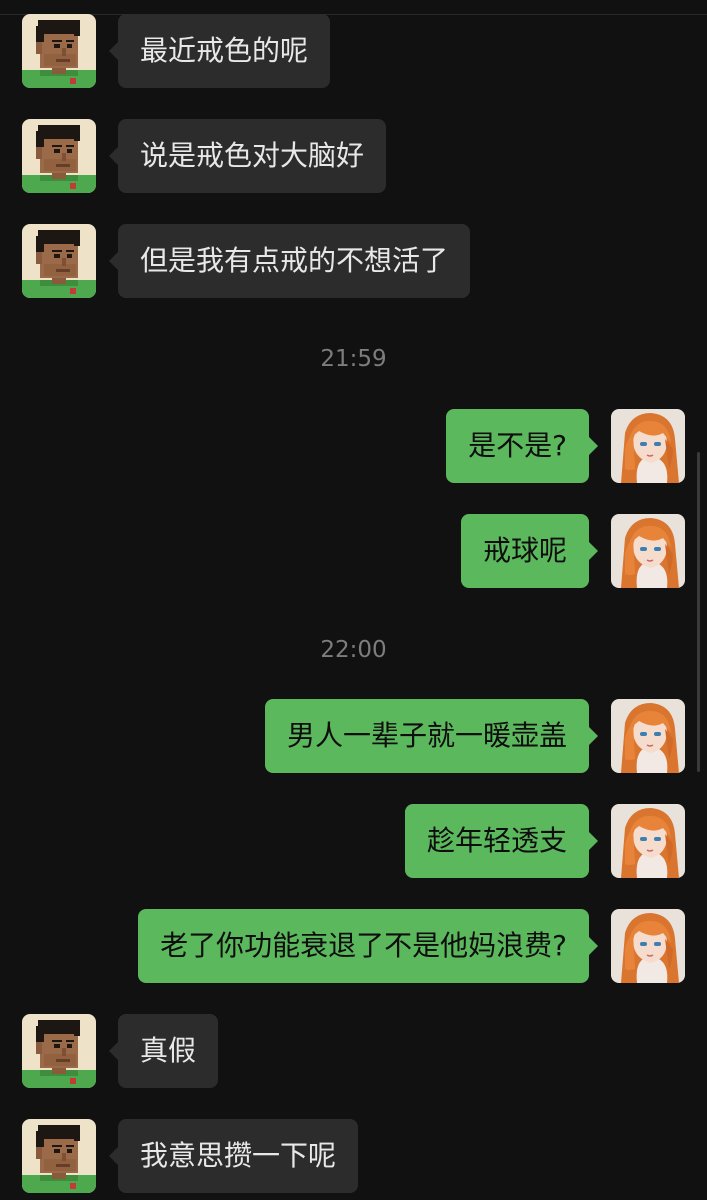 The width and height of the screenshot is (707, 1200). Describe the element at coordinates (363, 945) in the screenshot. I see `message-text: 老了你功能衰退了不是他妈浪费?` at that location.